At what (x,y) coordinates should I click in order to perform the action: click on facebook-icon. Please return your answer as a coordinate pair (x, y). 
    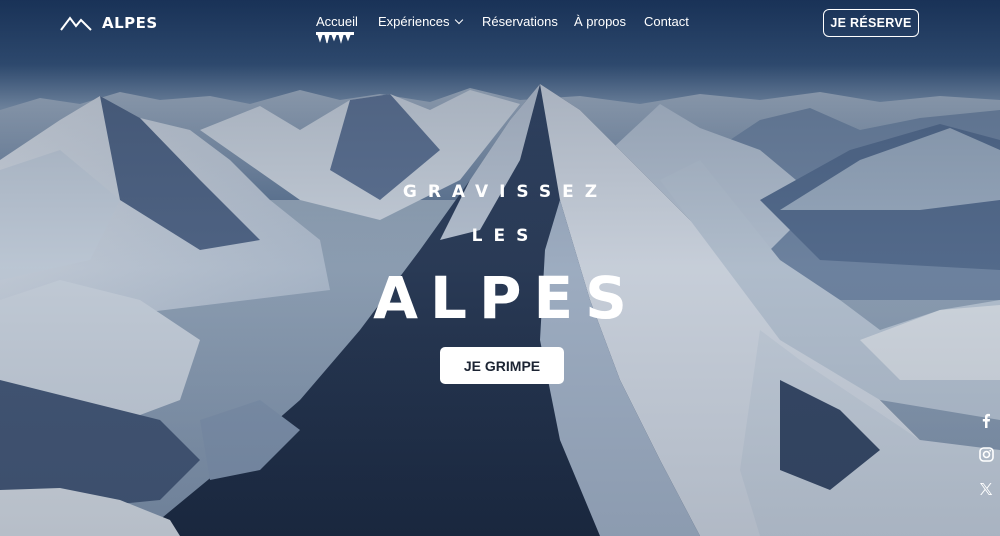
    Looking at the image, I should click on (986, 420).